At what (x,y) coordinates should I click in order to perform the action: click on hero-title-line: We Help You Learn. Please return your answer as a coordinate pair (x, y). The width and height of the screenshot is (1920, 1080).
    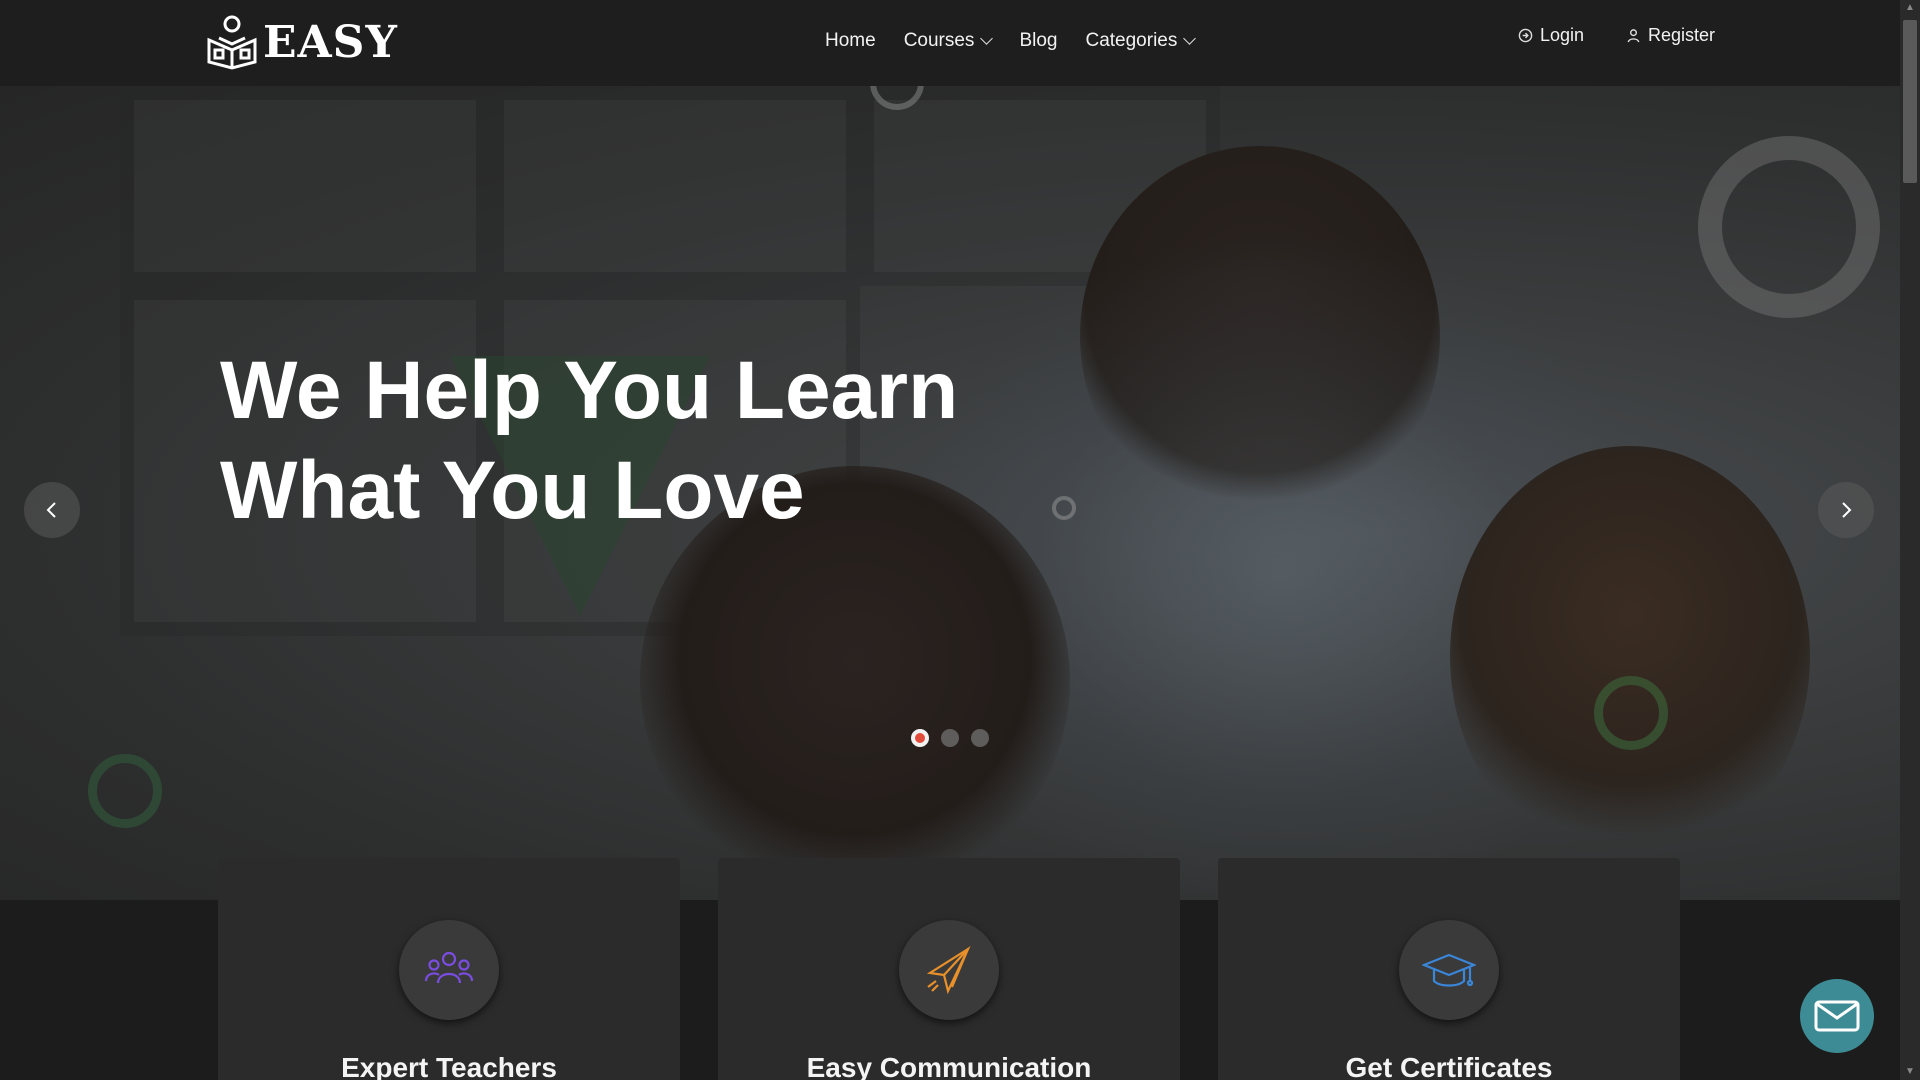
    Looking at the image, I should click on (589, 390).